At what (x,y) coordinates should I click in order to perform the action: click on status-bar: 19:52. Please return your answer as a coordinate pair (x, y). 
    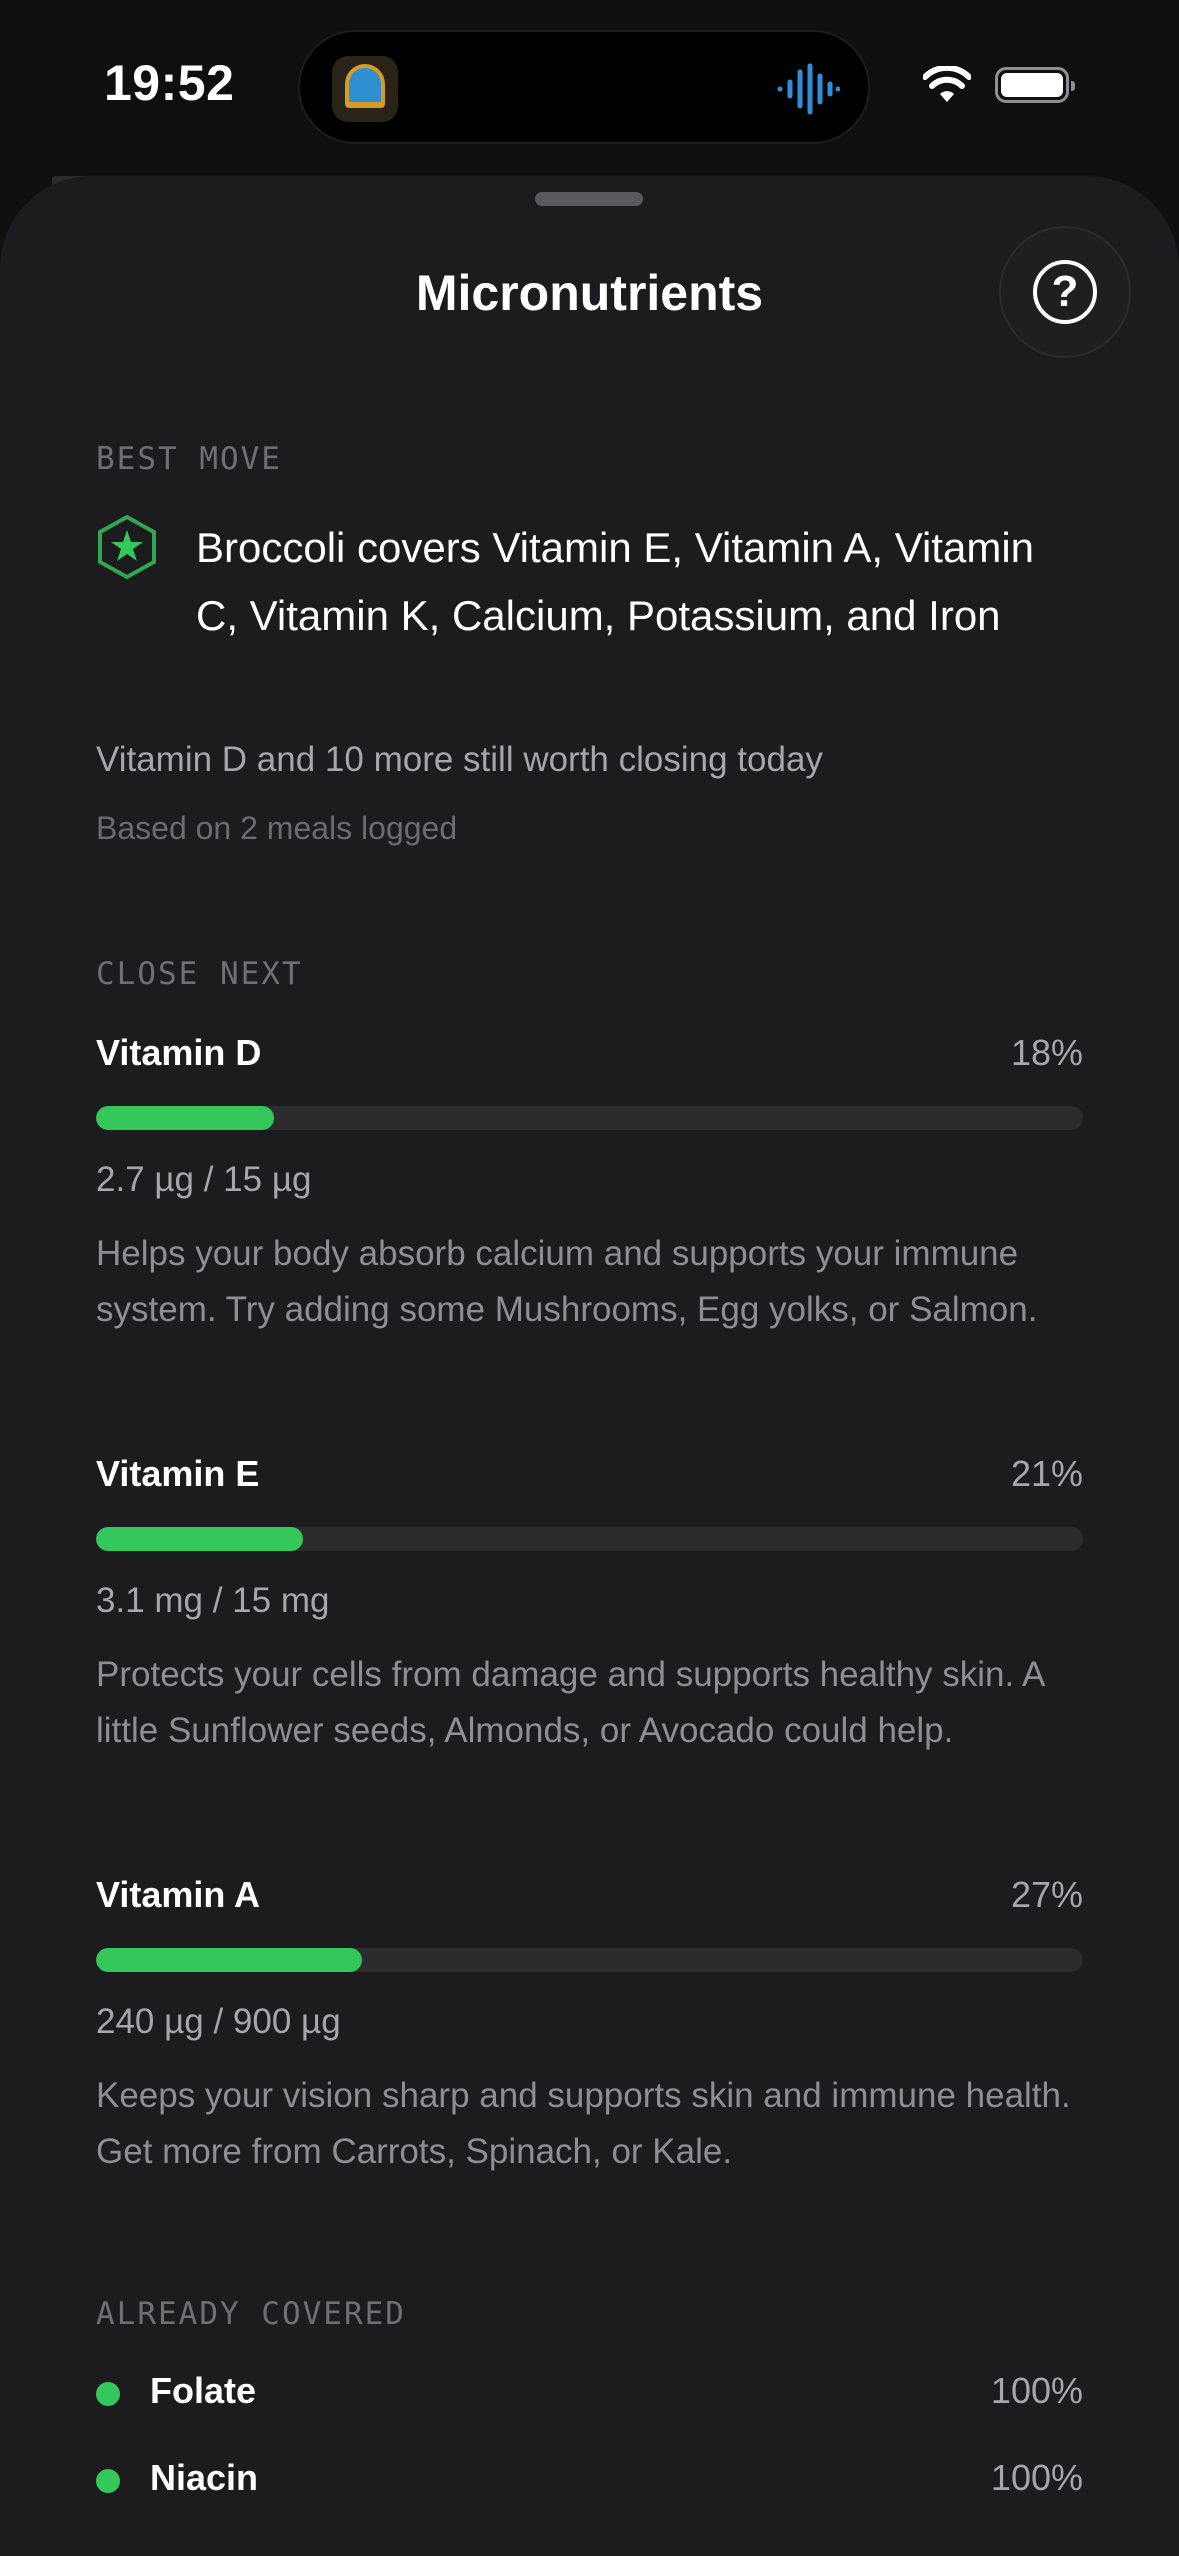
    Looking at the image, I should click on (589, 87).